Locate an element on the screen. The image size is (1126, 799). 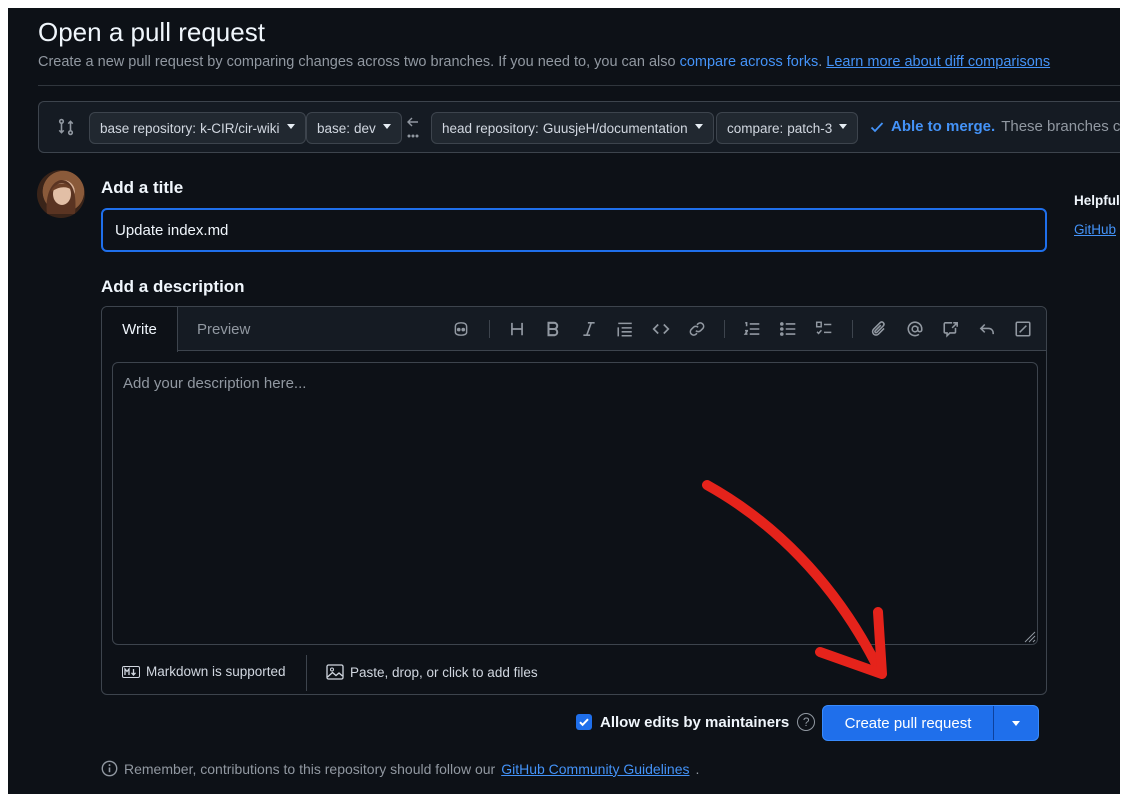
arrow-left-icon is located at coordinates (413, 127).